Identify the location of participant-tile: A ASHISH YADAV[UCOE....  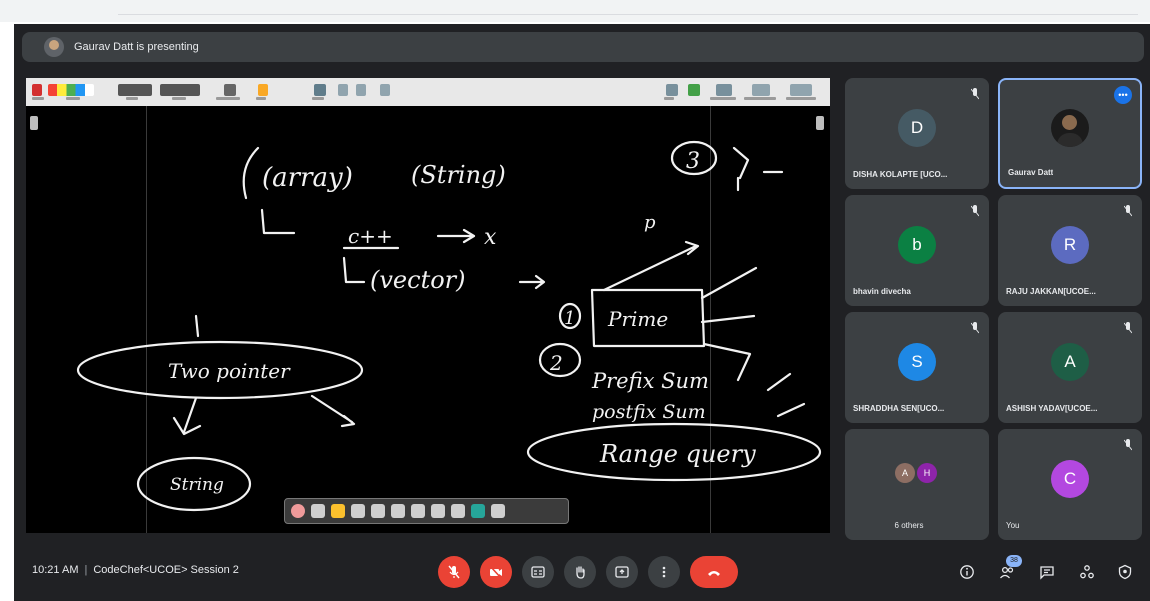
(1070, 367).